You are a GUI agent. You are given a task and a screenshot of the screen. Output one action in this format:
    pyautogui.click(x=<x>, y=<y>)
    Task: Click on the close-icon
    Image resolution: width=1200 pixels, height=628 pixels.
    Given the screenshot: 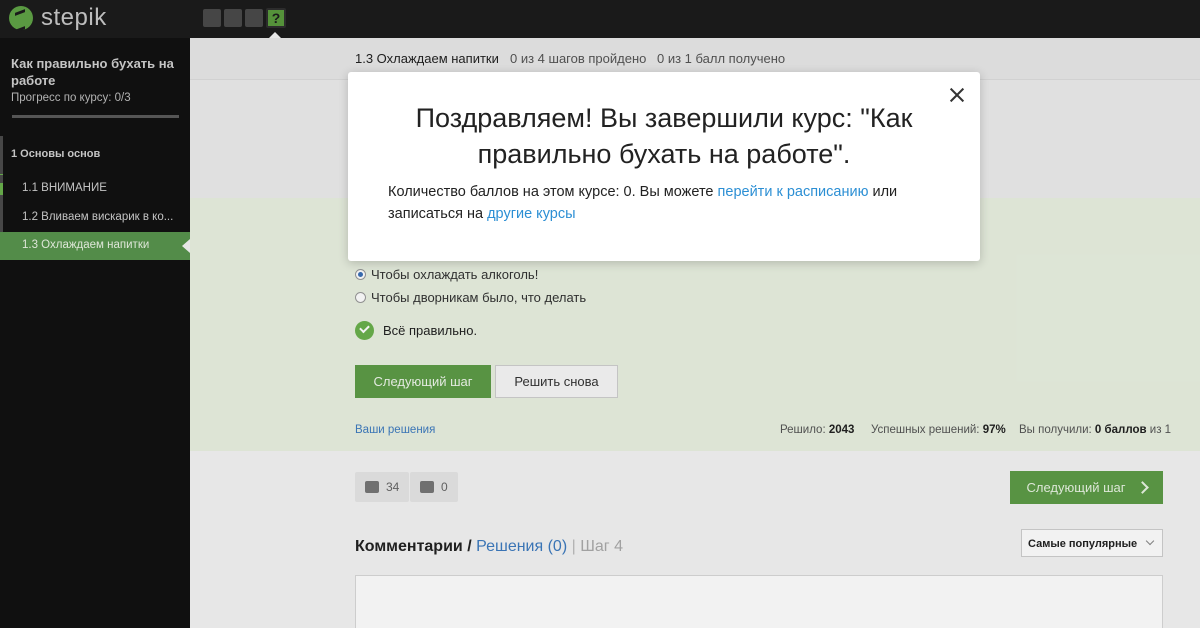 What is the action you would take?
    pyautogui.click(x=957, y=95)
    